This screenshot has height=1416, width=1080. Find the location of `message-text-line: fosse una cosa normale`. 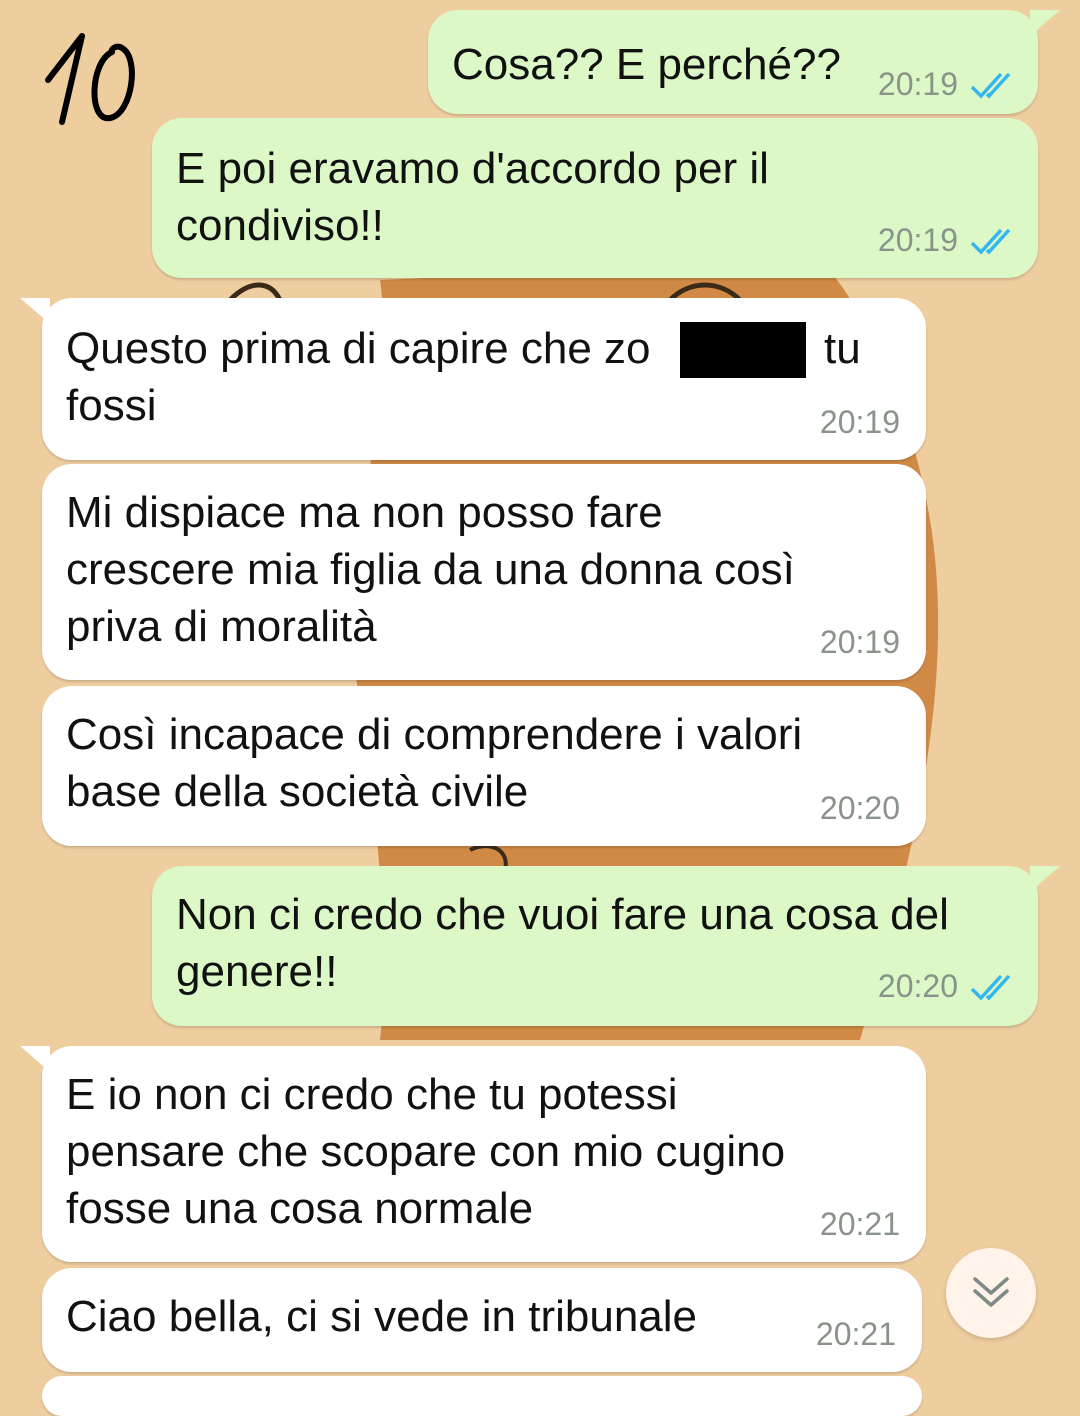

message-text-line: fosse una cosa normale is located at coordinates (300, 1208).